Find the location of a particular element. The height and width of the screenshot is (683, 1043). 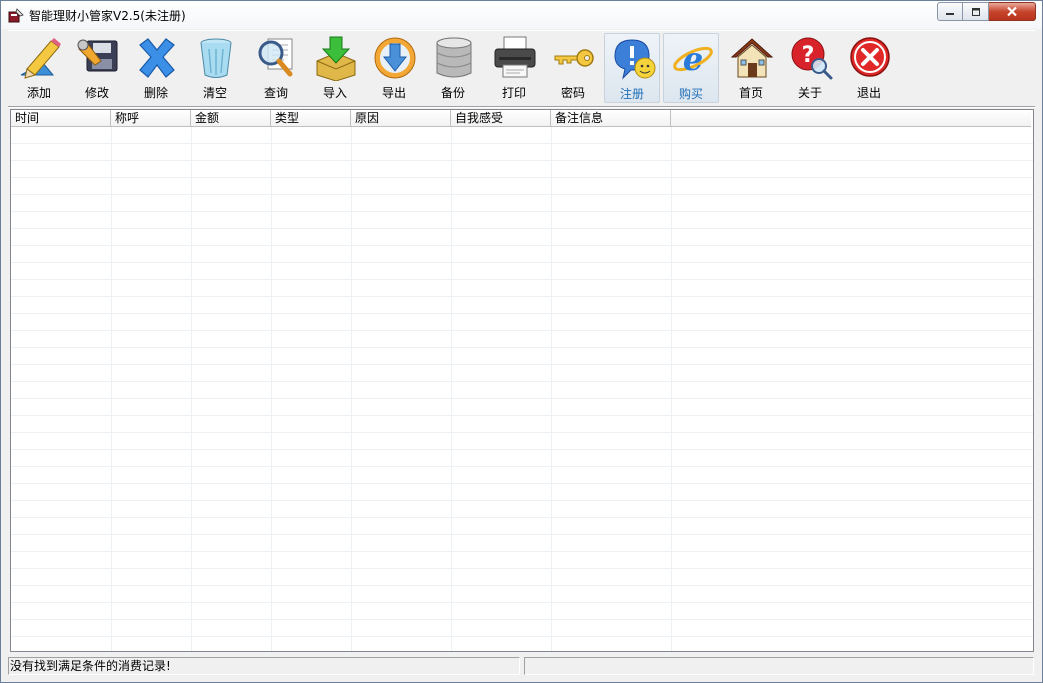

backup-button: 备份 is located at coordinates (453, 68).